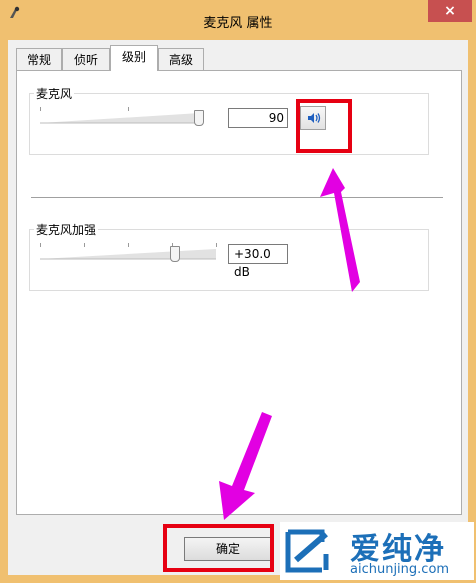  I want to click on tab-levels: 级别, so click(134, 58).